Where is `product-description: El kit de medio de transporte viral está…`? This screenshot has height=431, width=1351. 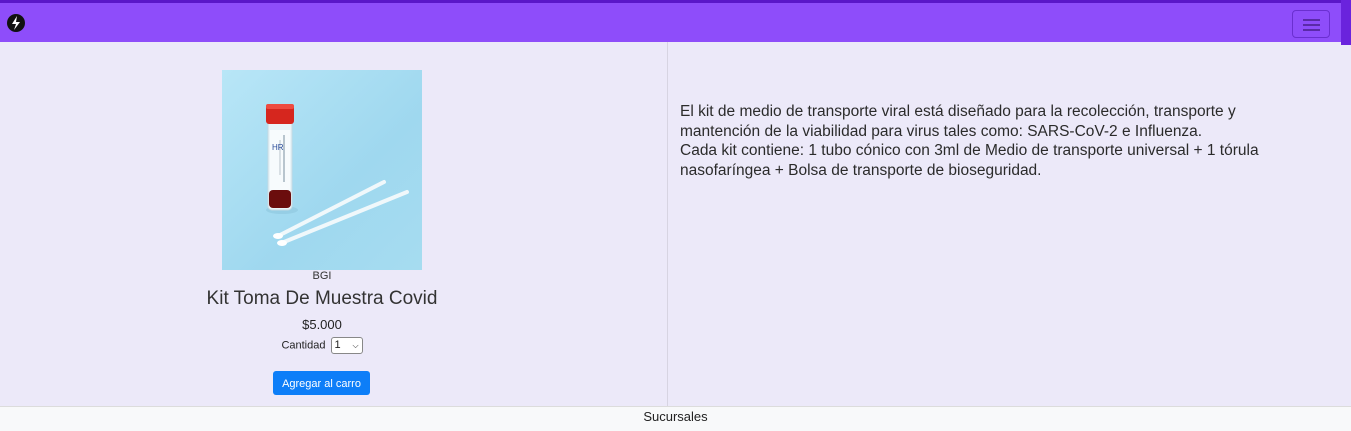
product-description: El kit de medio de transporte viral está… is located at coordinates (1000, 141).